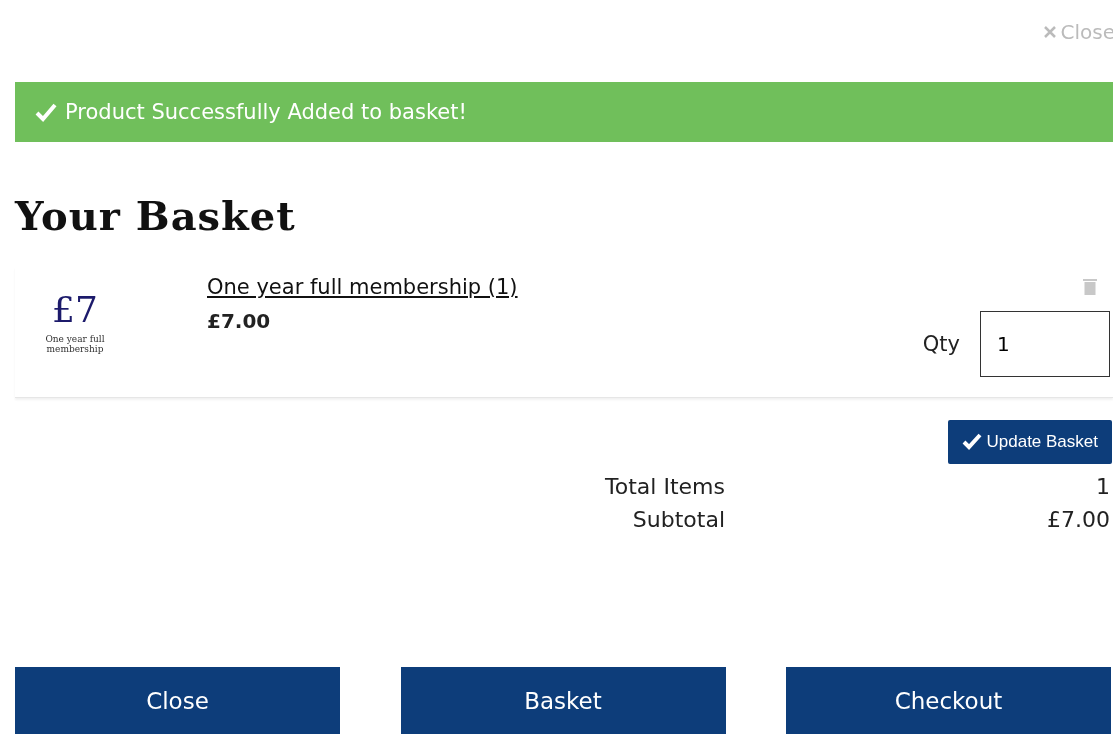 This screenshot has height=734, width=1113. Describe the element at coordinates (678, 519) in the screenshot. I see `total-label: Subtotal` at that location.